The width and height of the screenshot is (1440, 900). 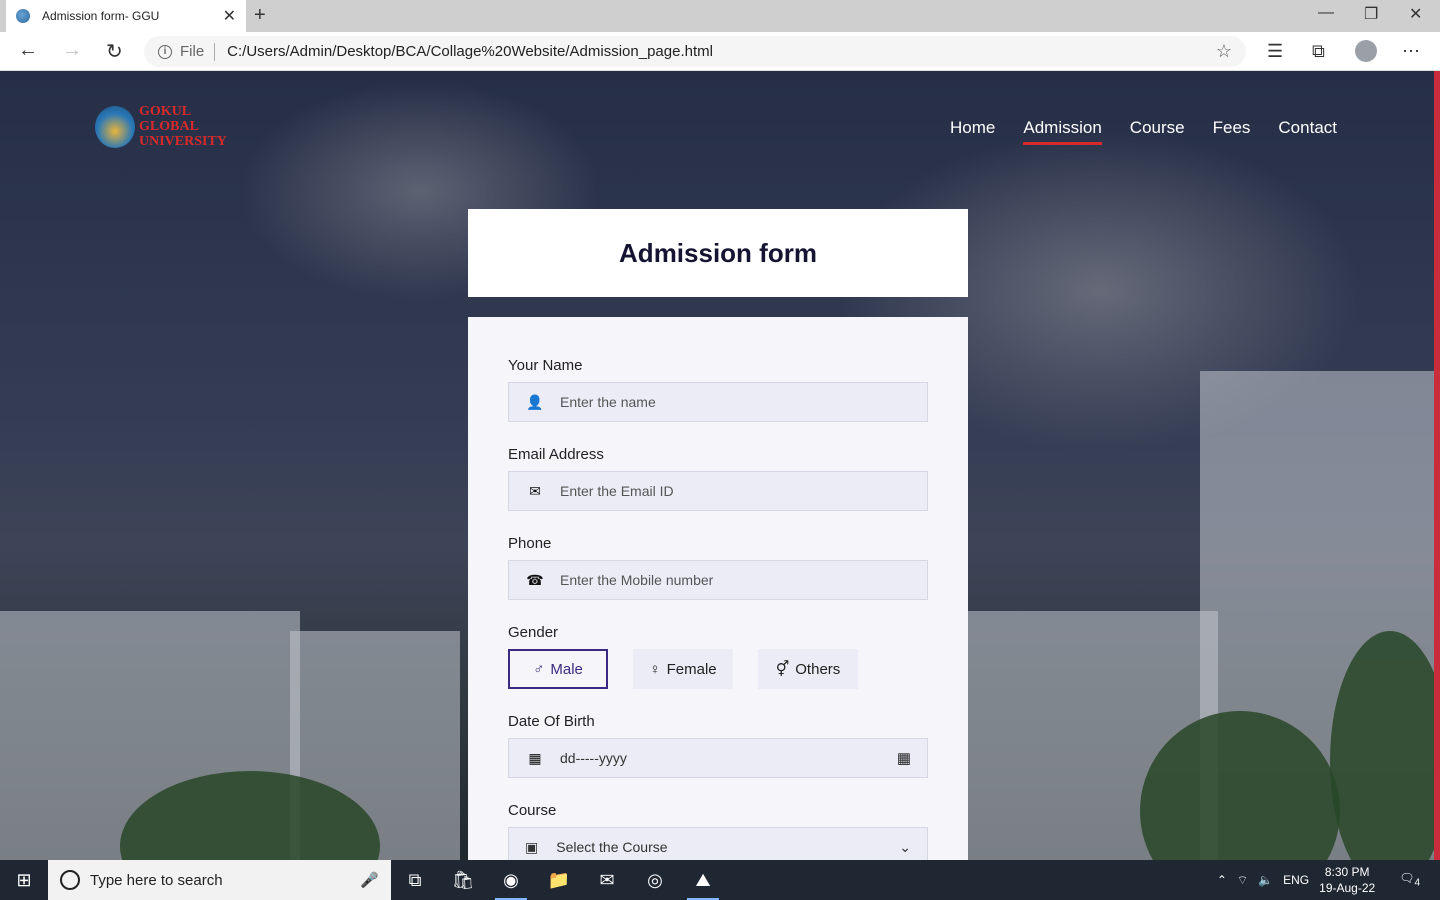 What do you see at coordinates (1347, 880) in the screenshot?
I see `clock: 8:30 PM 19-Aug-22` at bounding box center [1347, 880].